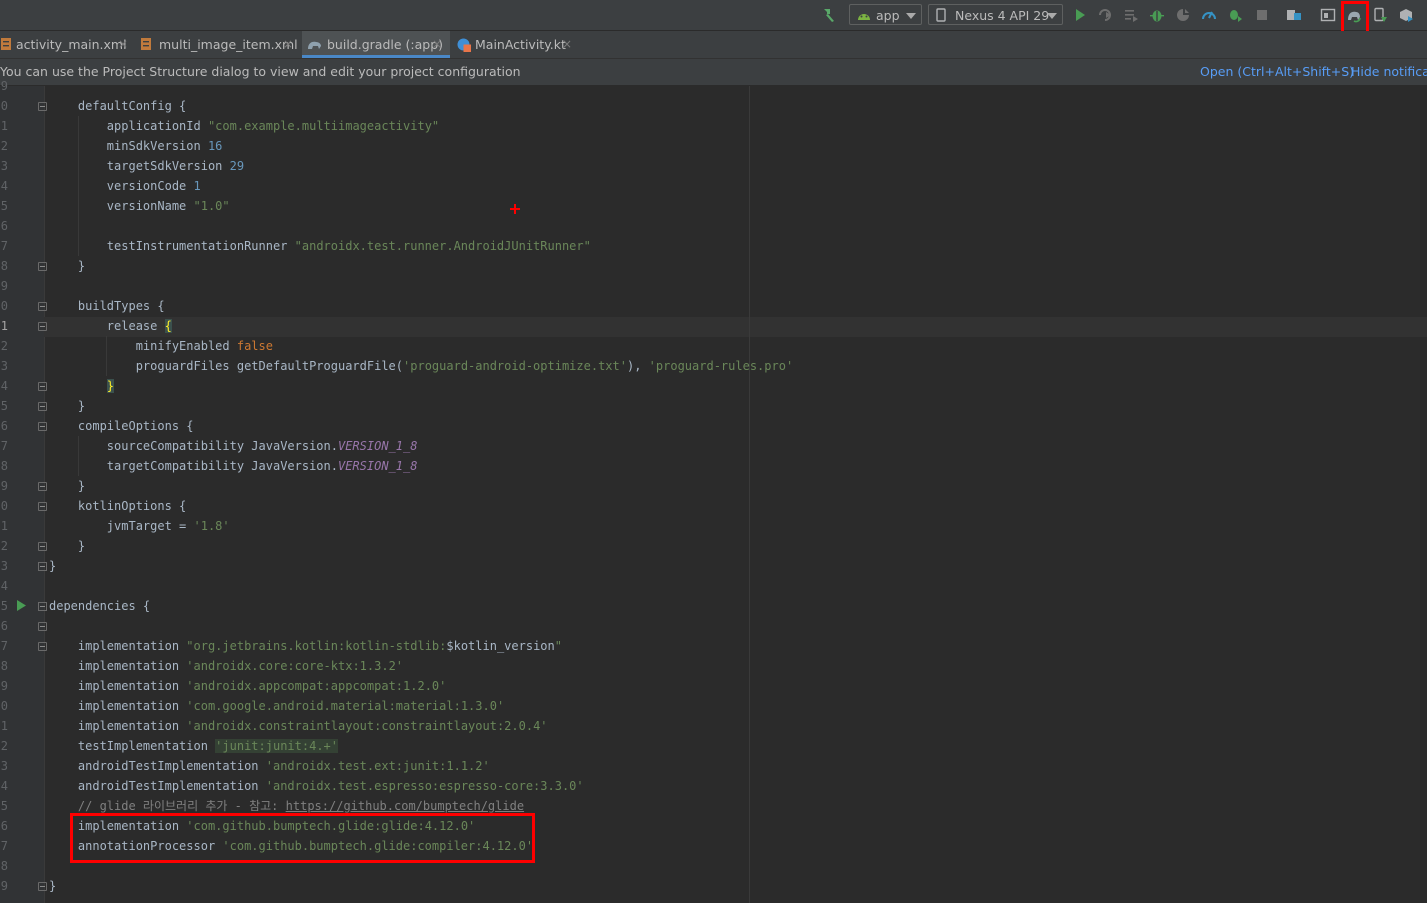 The image size is (1427, 903). Describe the element at coordinates (1406, 15) in the screenshot. I see `sdk-manager-icon` at that location.